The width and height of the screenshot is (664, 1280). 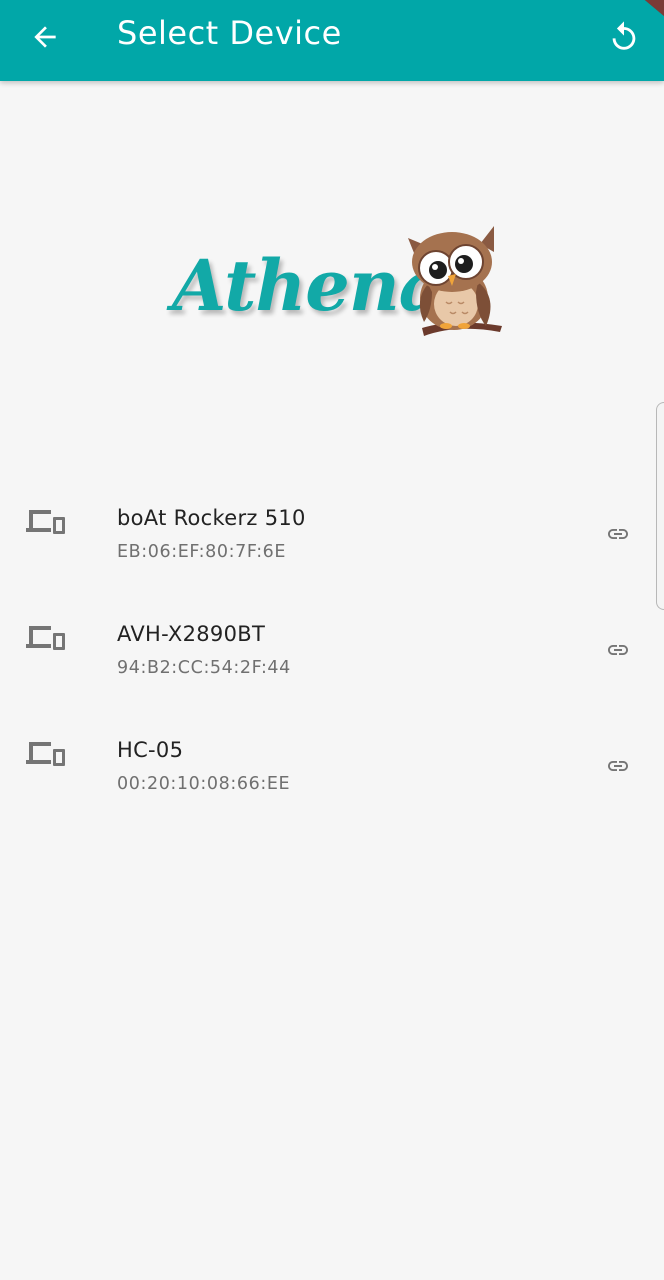 I want to click on athena-logo: Athena, so click(x=340, y=279).